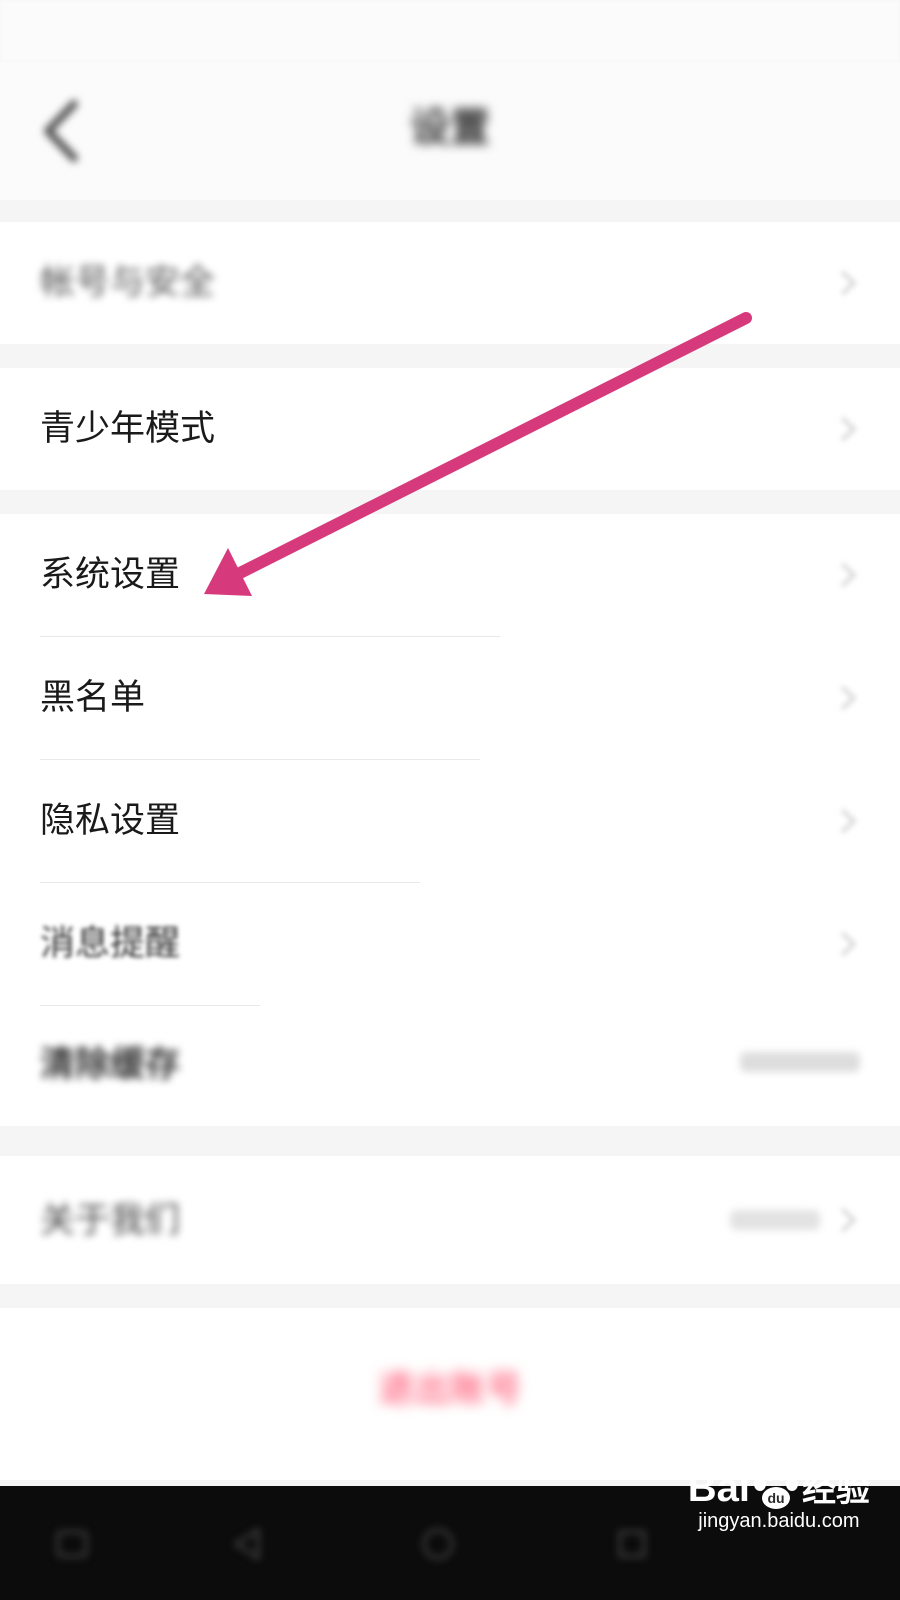 This screenshot has width=900, height=1600. Describe the element at coordinates (128, 283) in the screenshot. I see `row-label-account-security: 帐号与安全` at that location.